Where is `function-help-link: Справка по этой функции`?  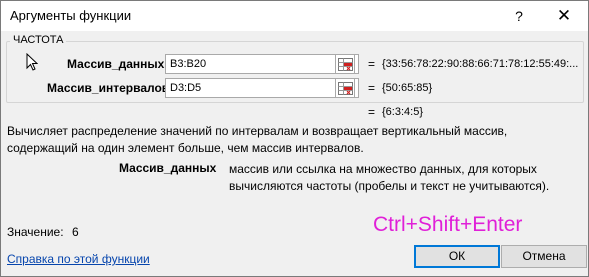 function-help-link: Справка по этой функции is located at coordinates (78, 259).